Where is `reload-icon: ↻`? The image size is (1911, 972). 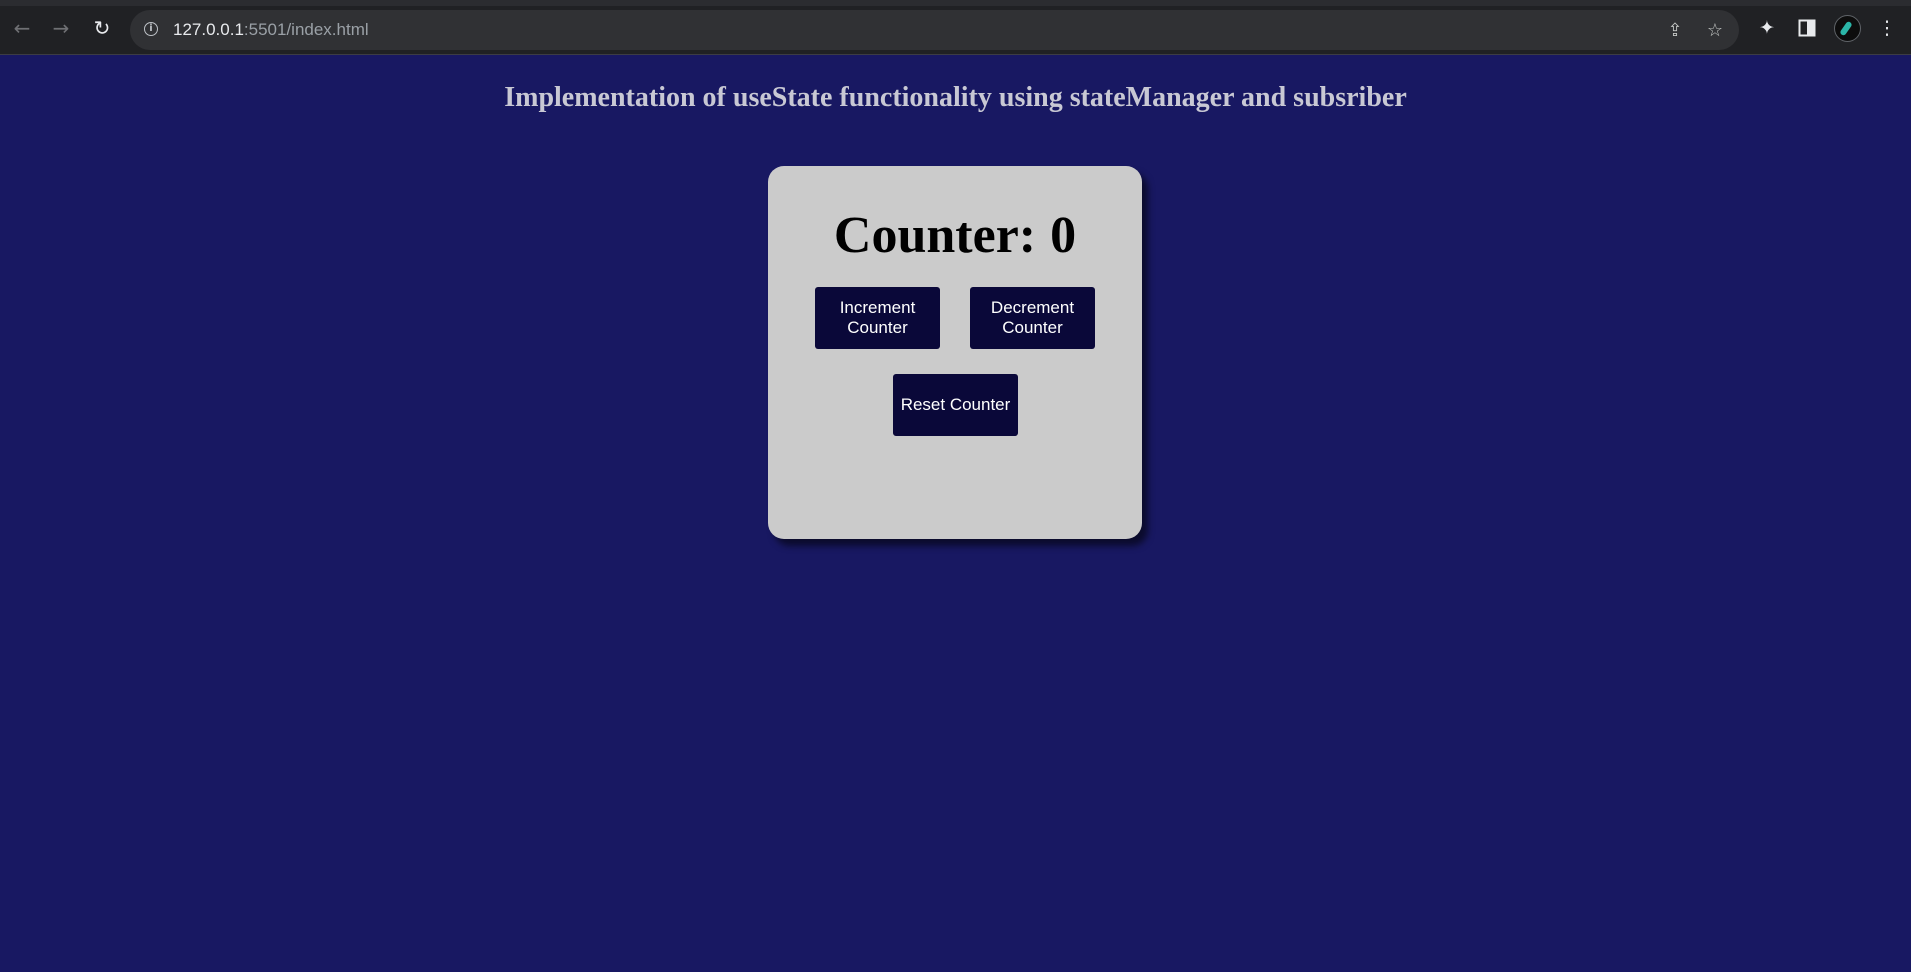
reload-icon: ↻ is located at coordinates (102, 28).